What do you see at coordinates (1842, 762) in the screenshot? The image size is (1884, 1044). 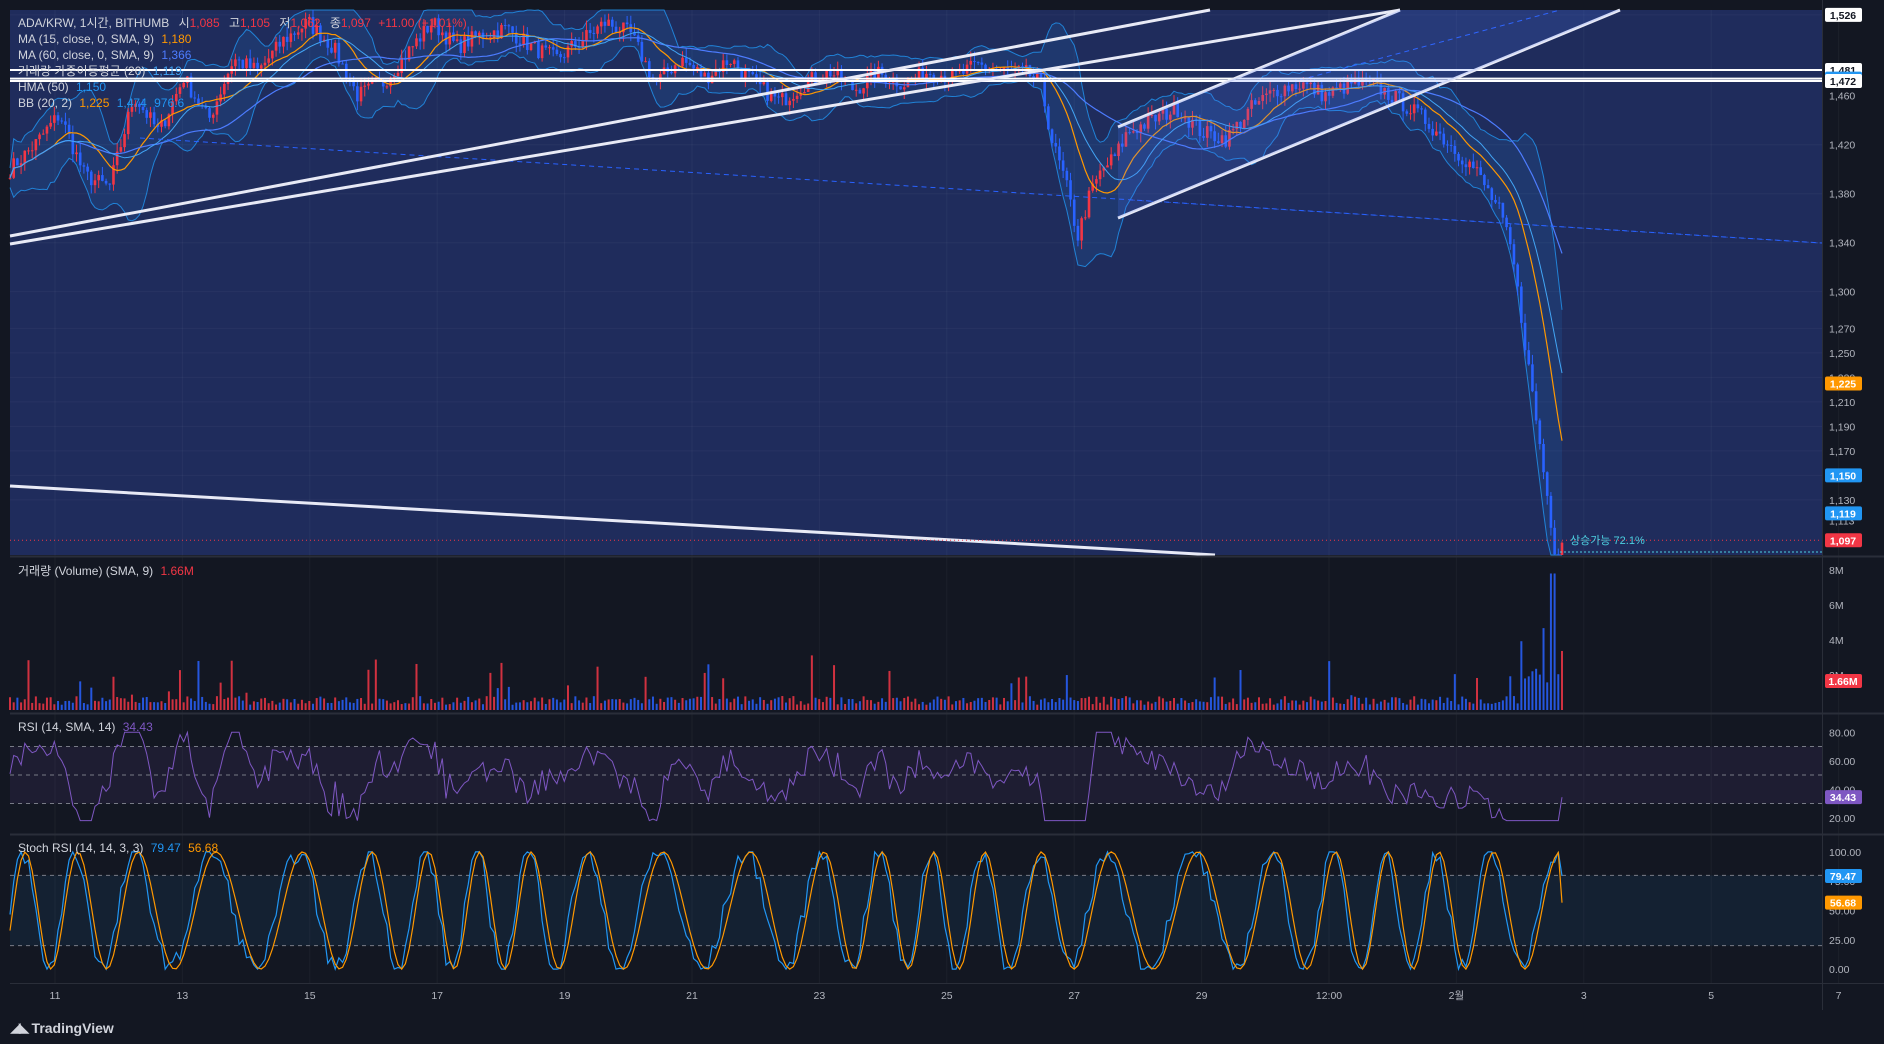 I see `rsi-axis-tick: 60.00` at bounding box center [1842, 762].